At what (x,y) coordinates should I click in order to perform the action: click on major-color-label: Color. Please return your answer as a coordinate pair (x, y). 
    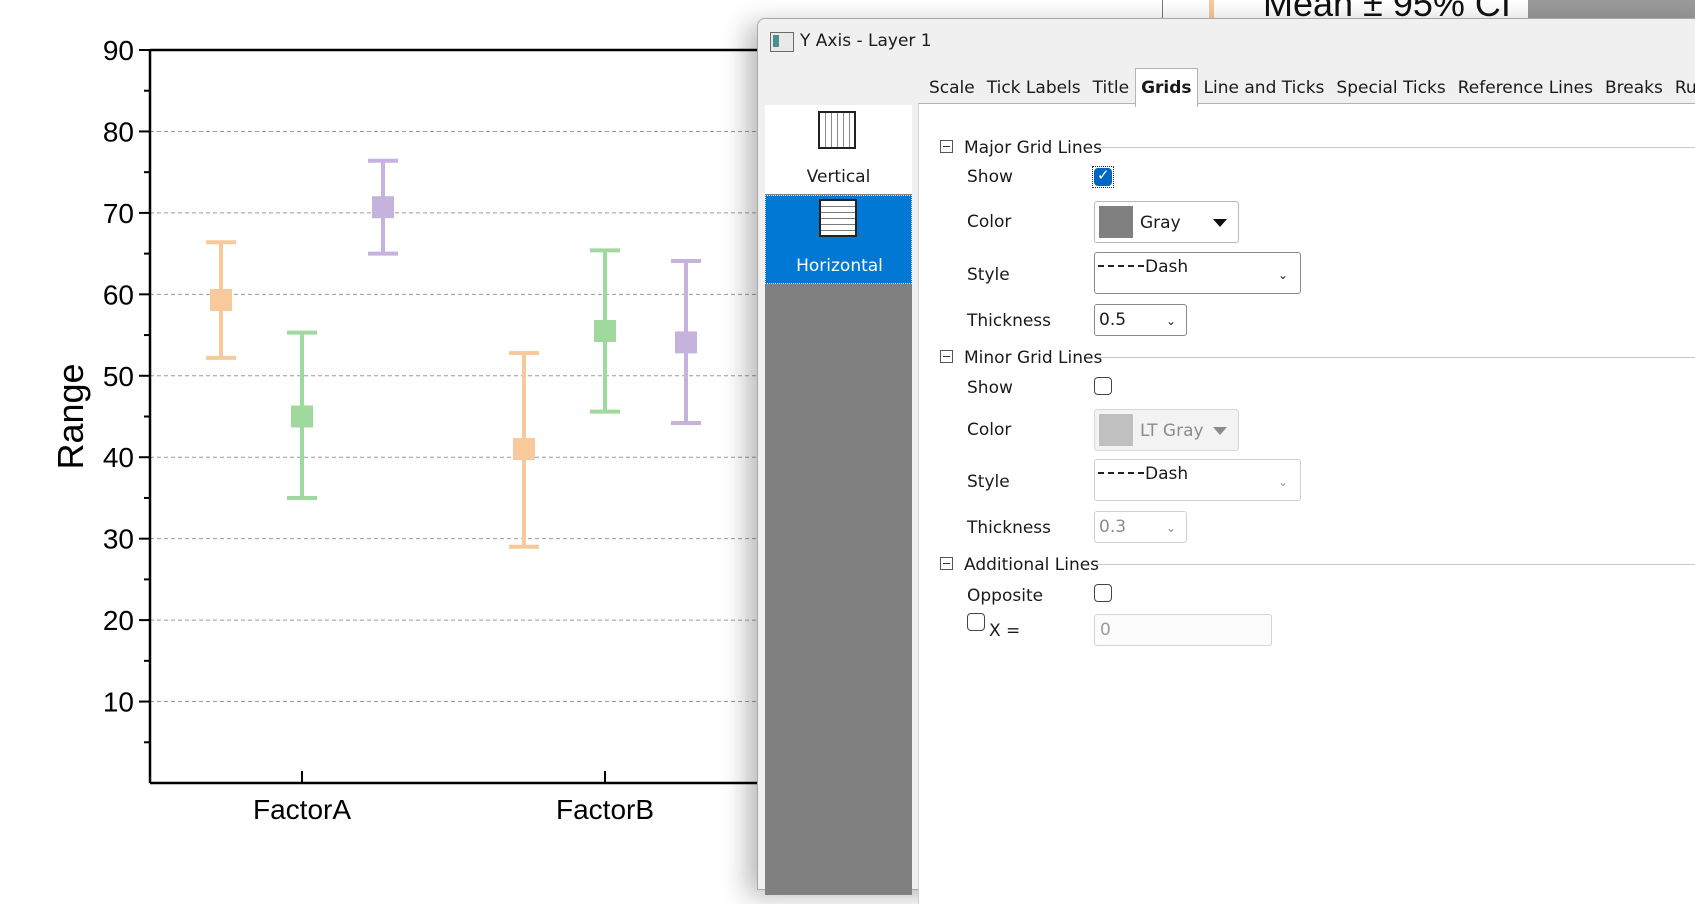
    Looking at the image, I should click on (989, 222).